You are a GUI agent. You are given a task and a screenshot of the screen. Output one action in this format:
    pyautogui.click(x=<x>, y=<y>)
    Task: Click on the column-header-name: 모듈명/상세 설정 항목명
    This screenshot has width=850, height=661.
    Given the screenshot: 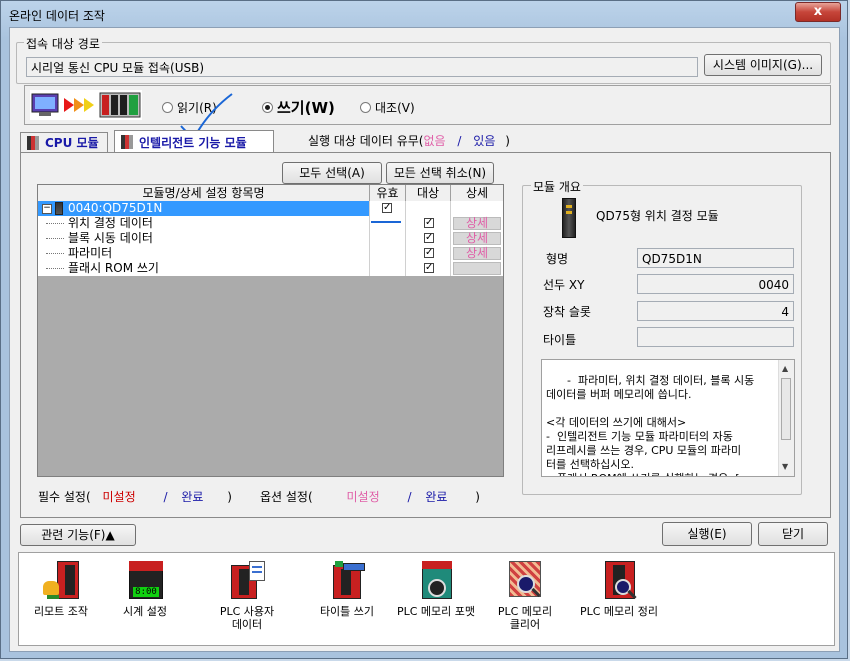 What is the action you would take?
    pyautogui.click(x=204, y=193)
    